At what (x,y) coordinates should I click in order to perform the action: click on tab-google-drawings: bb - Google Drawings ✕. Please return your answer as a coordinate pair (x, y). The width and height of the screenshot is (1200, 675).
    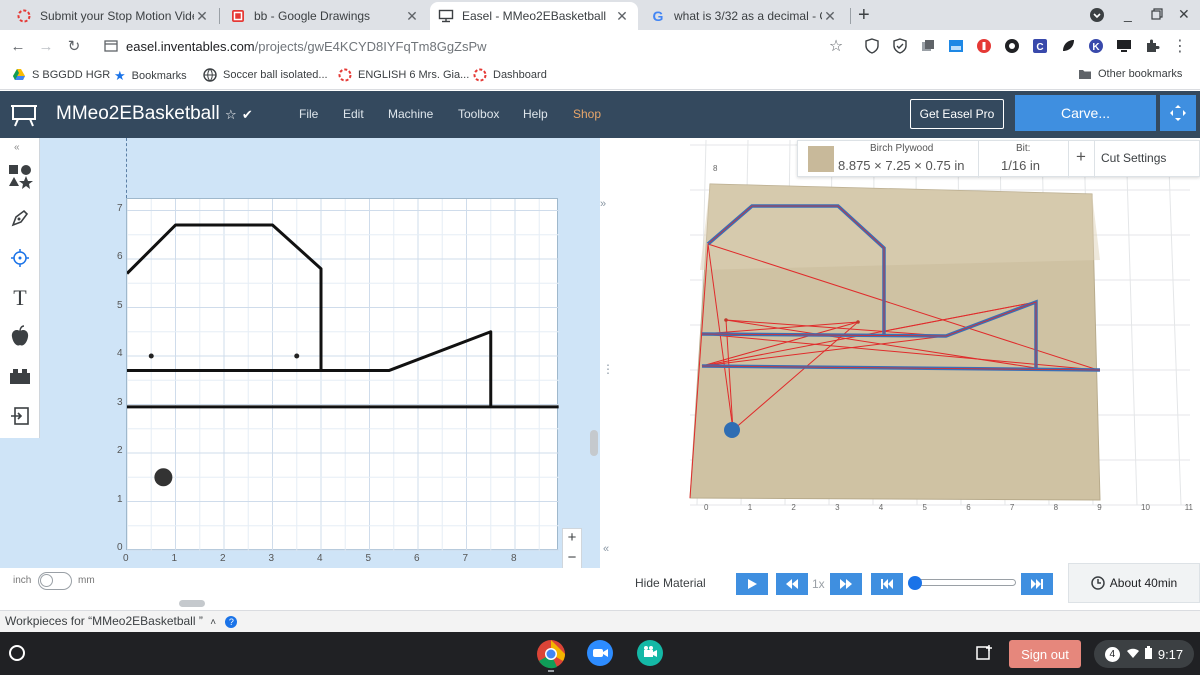
    Looking at the image, I should click on (325, 16).